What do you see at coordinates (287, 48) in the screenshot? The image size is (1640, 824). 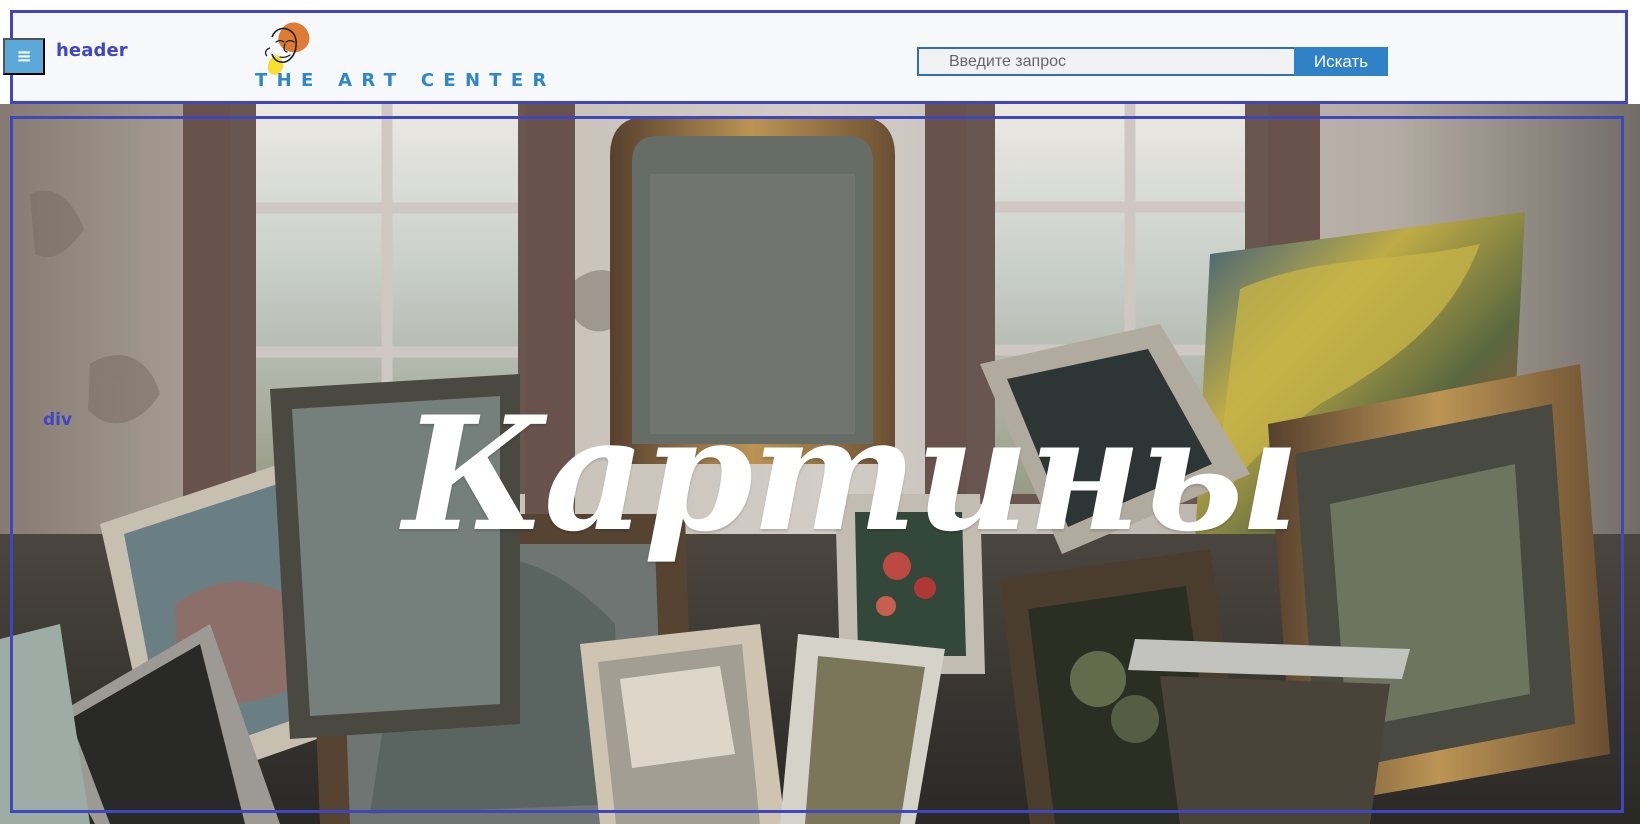 I see `abstract-face-logo-icon` at bounding box center [287, 48].